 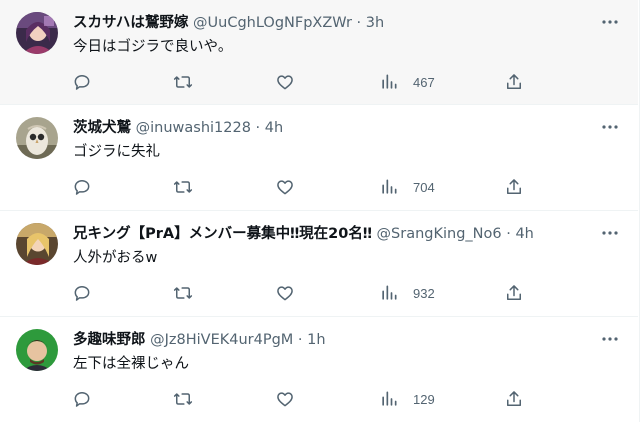 I want to click on tweet-actions: 129, so click(x=302, y=399).